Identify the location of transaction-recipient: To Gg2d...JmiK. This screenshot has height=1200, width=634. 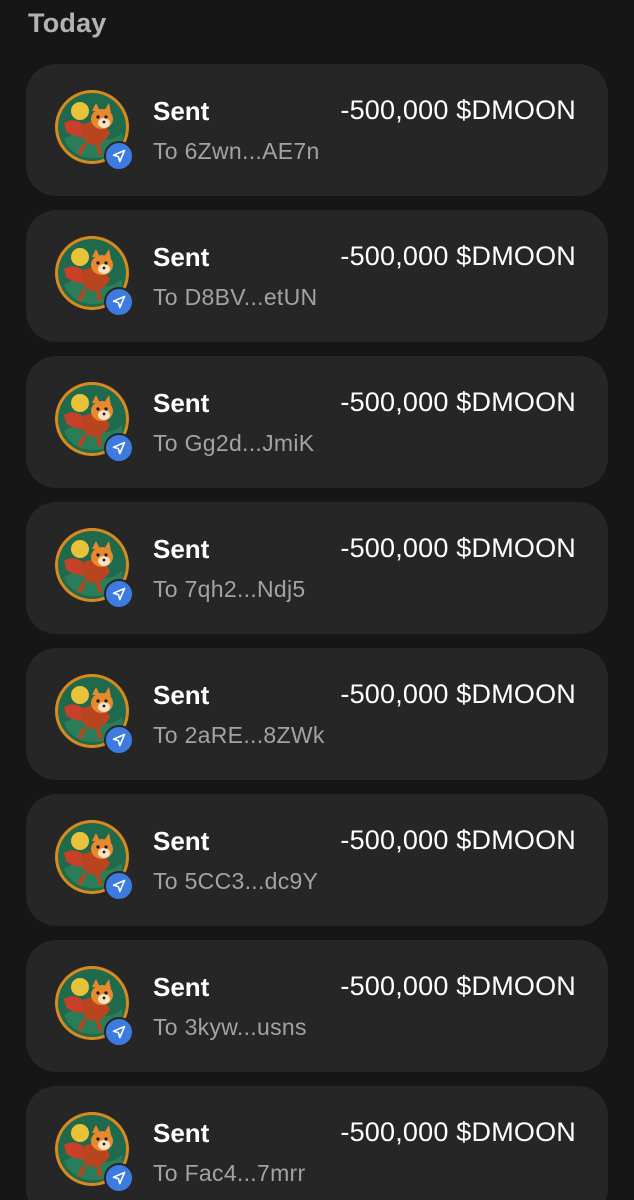
(234, 443).